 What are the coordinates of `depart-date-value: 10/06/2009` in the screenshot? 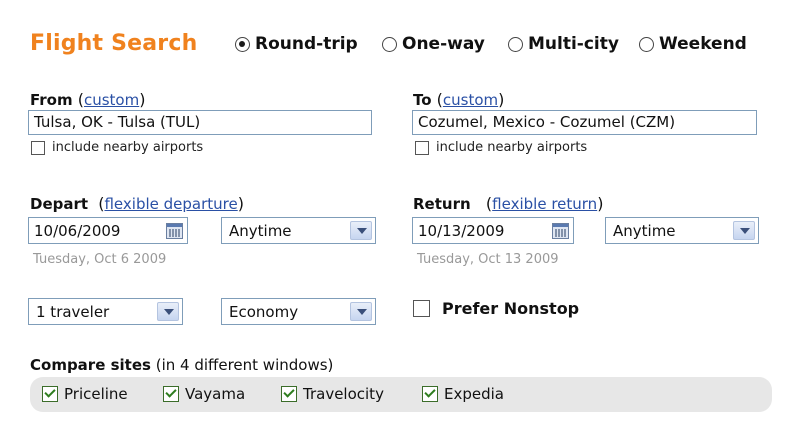 It's located at (77, 230).